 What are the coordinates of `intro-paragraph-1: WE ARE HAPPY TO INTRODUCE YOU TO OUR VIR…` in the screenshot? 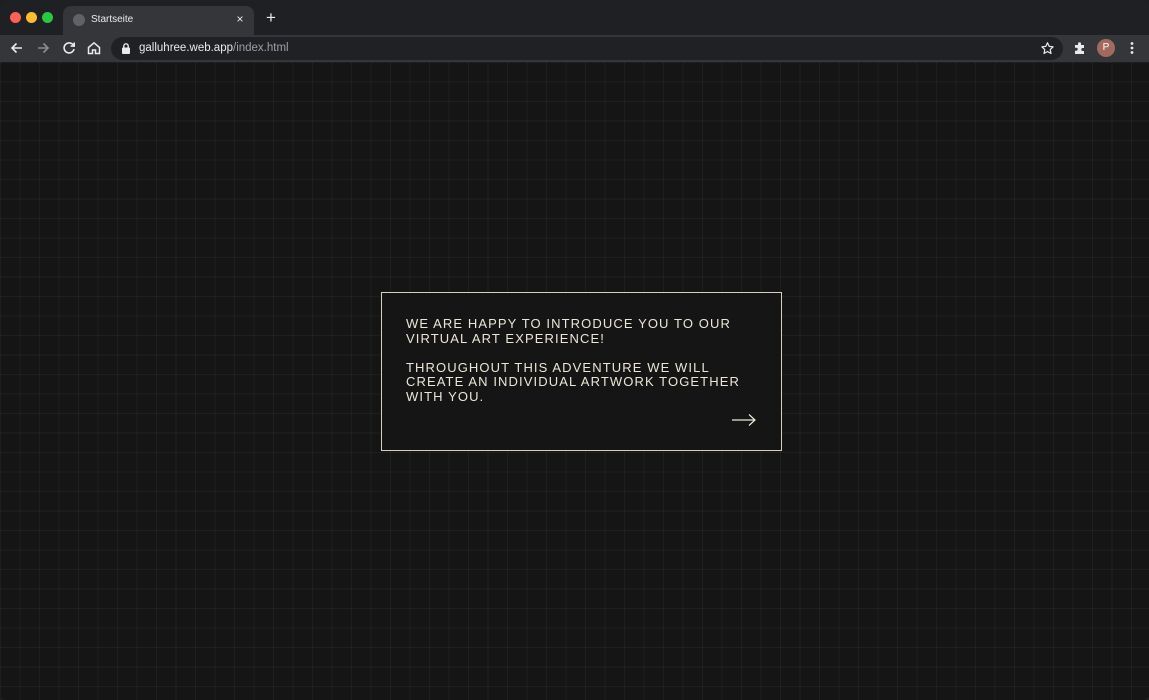 It's located at (568, 331).